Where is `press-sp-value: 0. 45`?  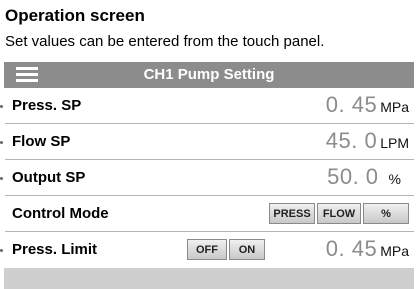 press-sp-value: 0. 45 is located at coordinates (351, 104).